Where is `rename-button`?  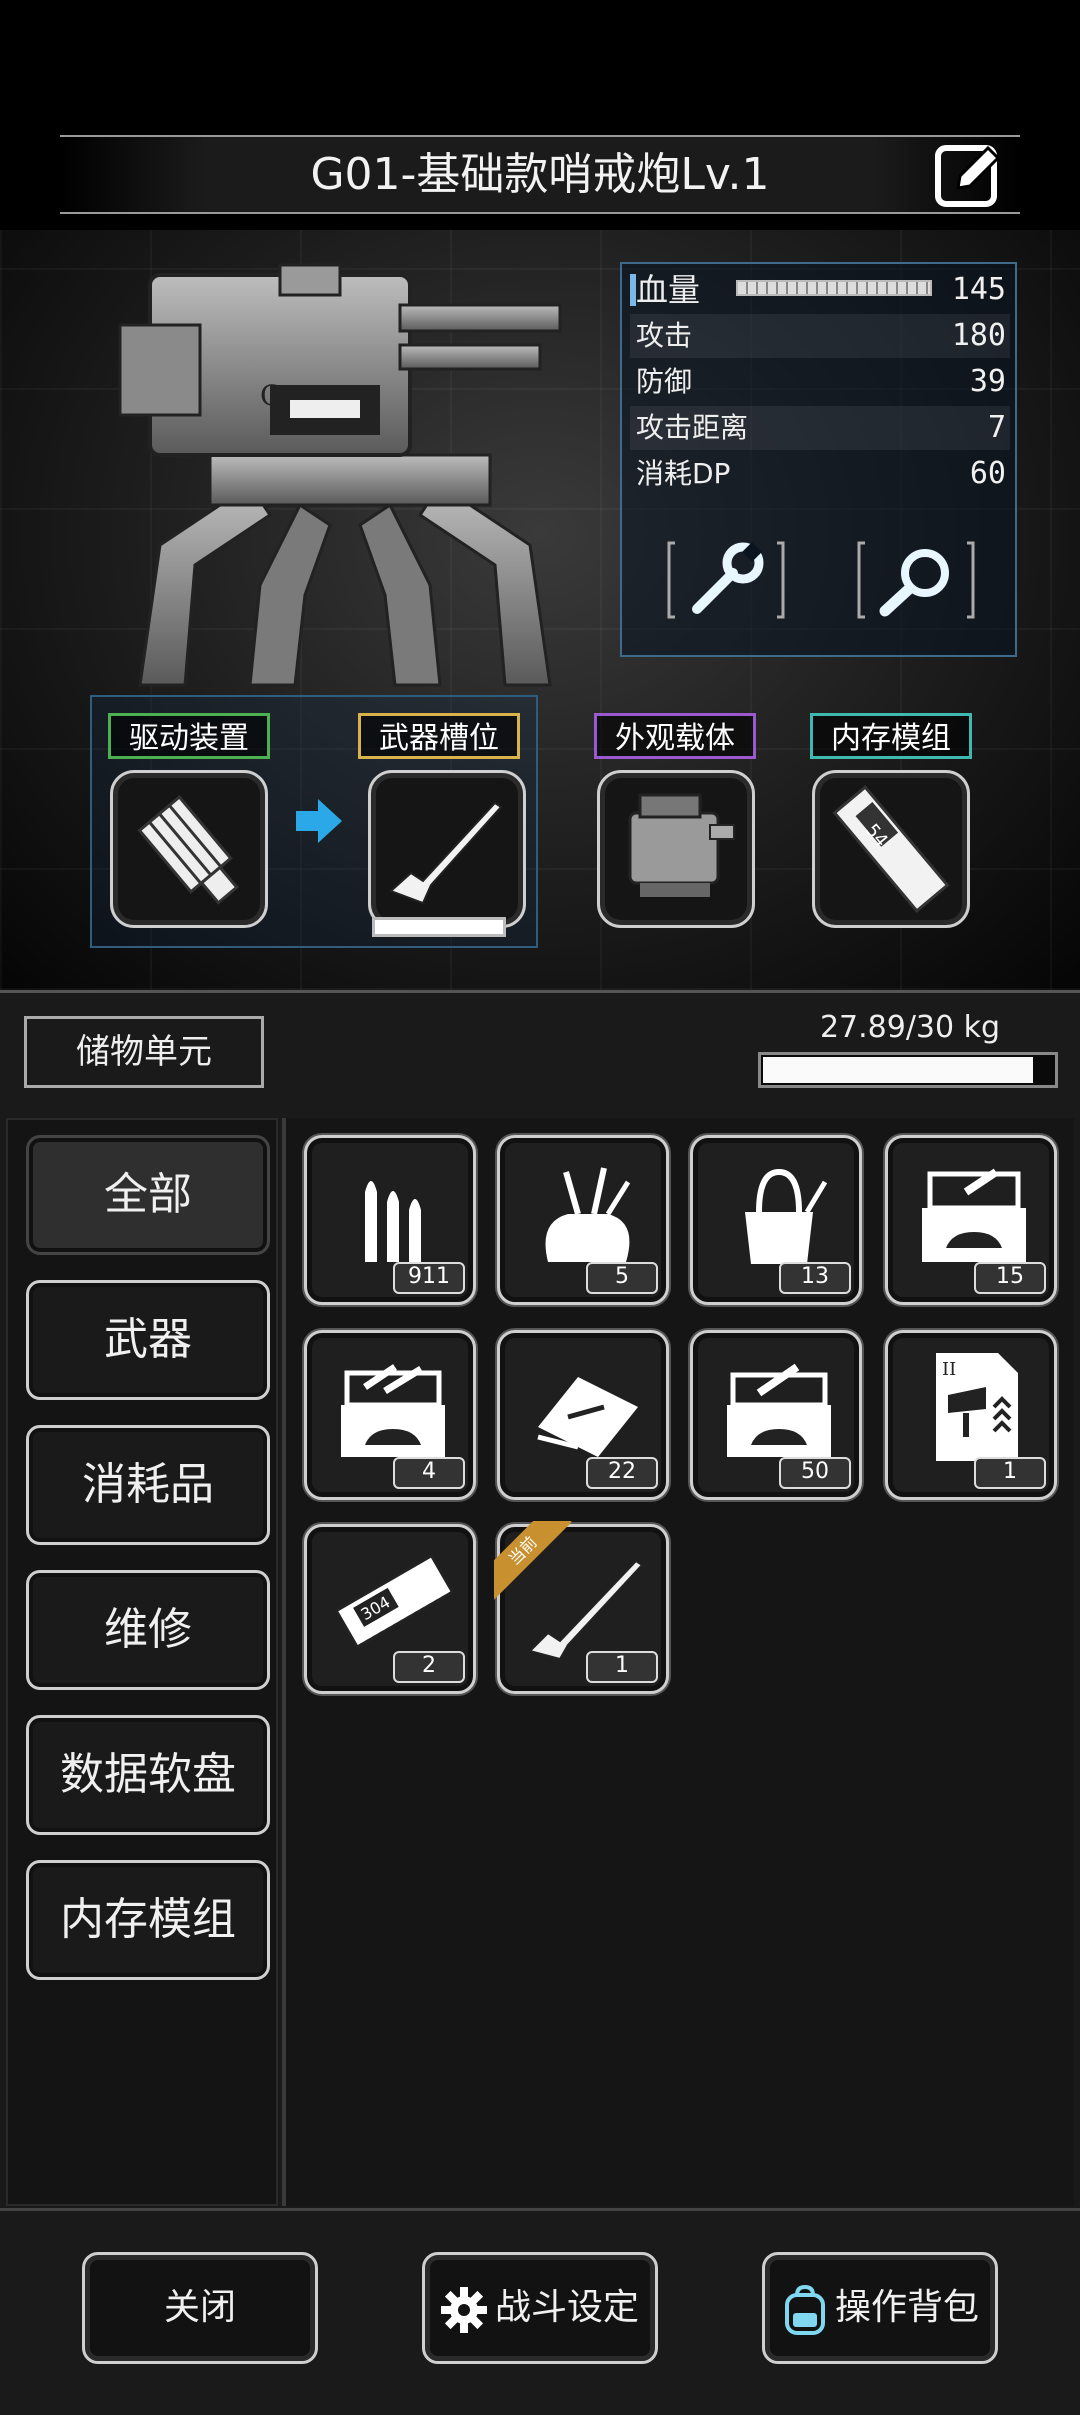 rename-button is located at coordinates (970, 174).